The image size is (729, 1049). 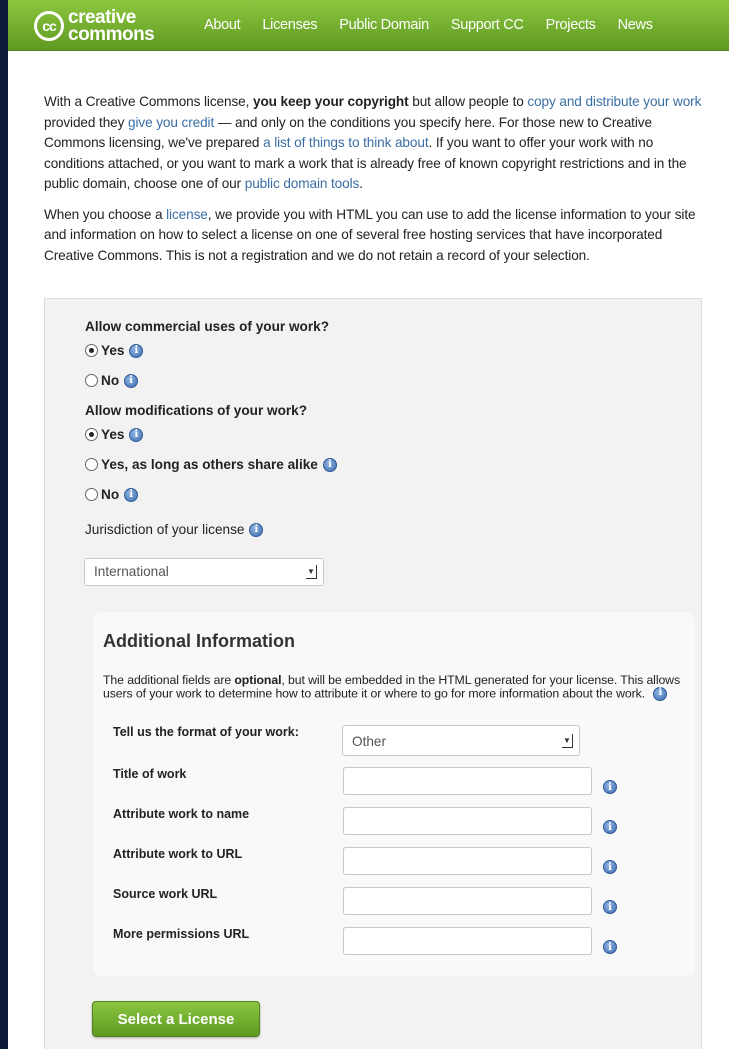 What do you see at coordinates (176, 1019) in the screenshot?
I see `select-license-button: Select a License` at bounding box center [176, 1019].